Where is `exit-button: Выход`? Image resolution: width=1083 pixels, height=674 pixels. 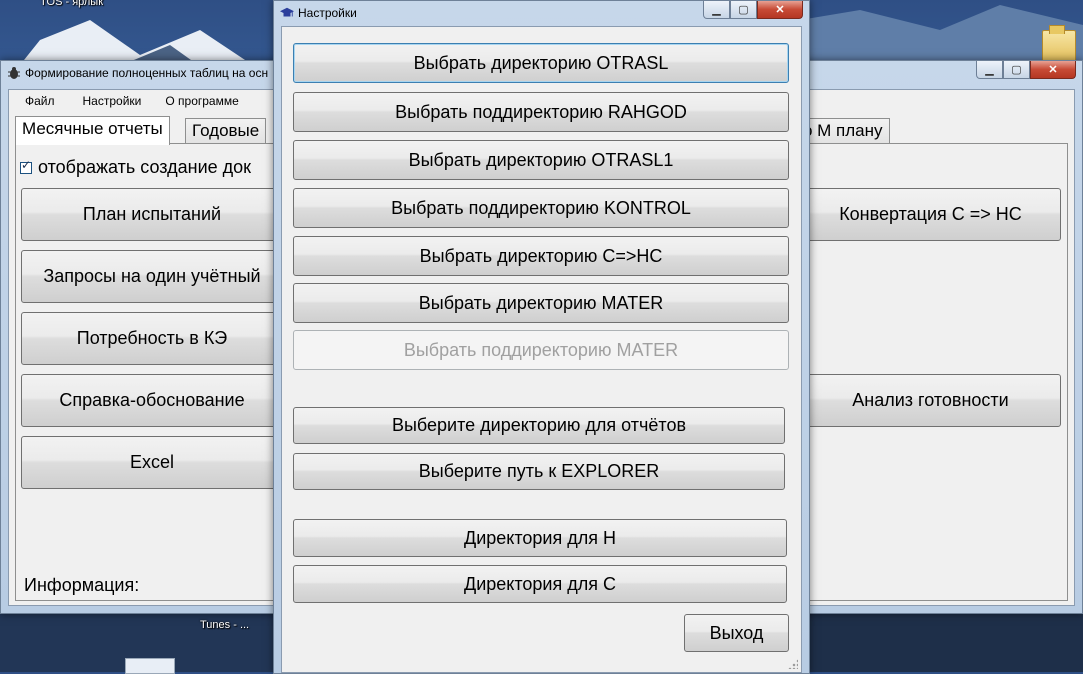
exit-button: Выход is located at coordinates (736, 633).